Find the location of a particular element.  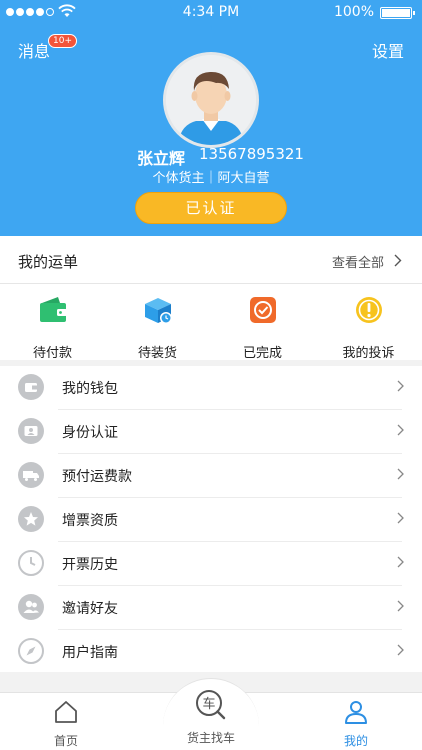

messages-button: 消息 is located at coordinates (34, 50).